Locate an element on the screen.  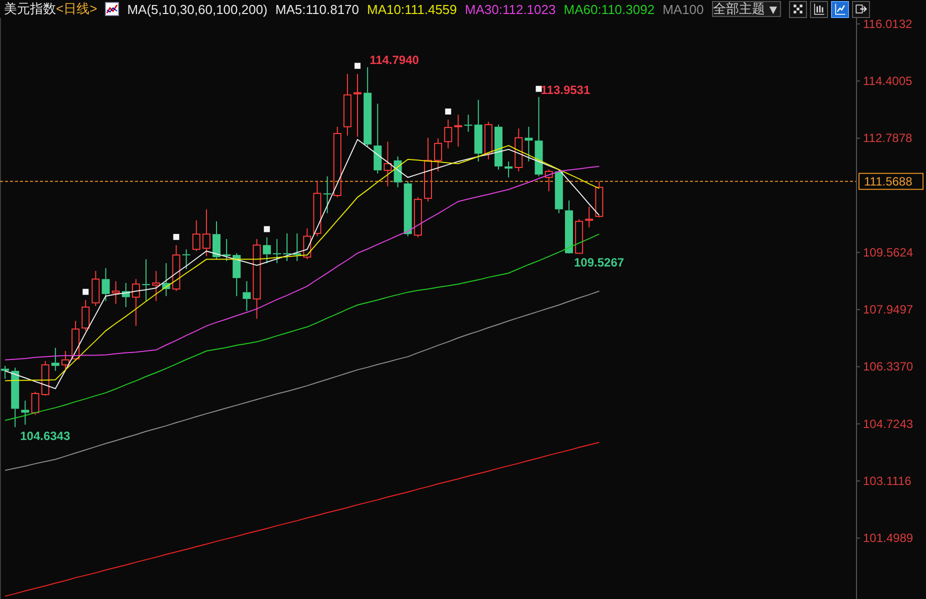
symbol-name: 美元指数 is located at coordinates (30, 9).